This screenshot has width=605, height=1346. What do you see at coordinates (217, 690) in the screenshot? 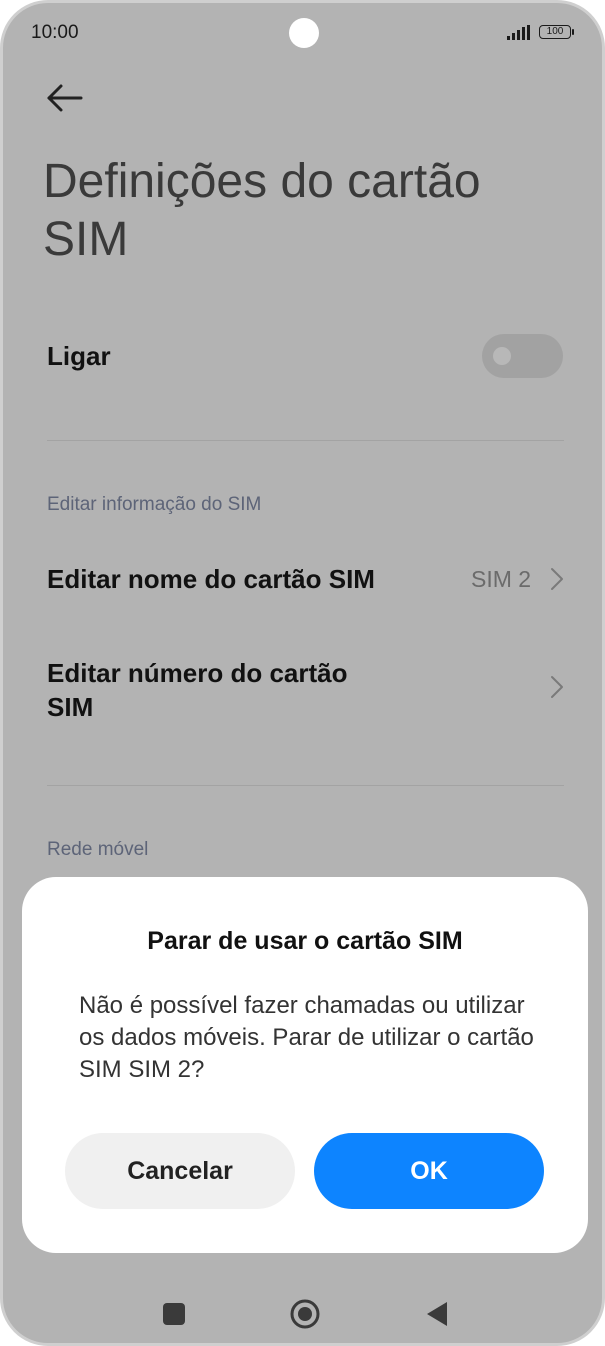
I see `edit-sim-number-row: Editar número do cartão SIM` at bounding box center [217, 690].